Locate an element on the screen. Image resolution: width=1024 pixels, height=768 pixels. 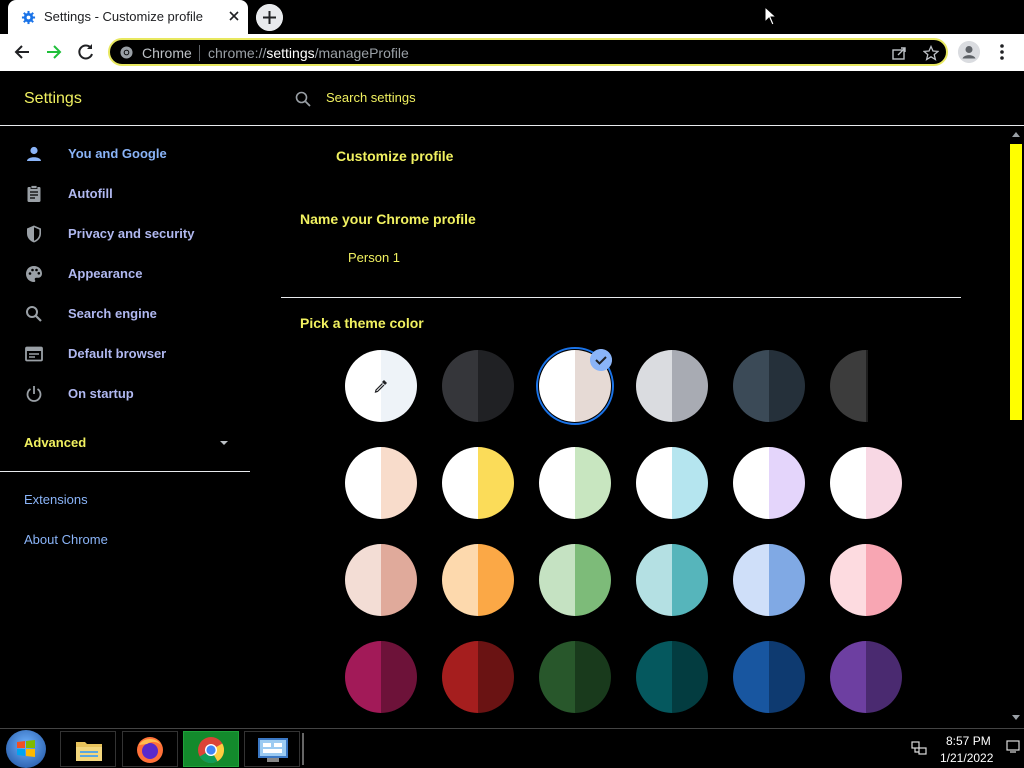
sidebar-item-label: On startup is located at coordinates (101, 393).